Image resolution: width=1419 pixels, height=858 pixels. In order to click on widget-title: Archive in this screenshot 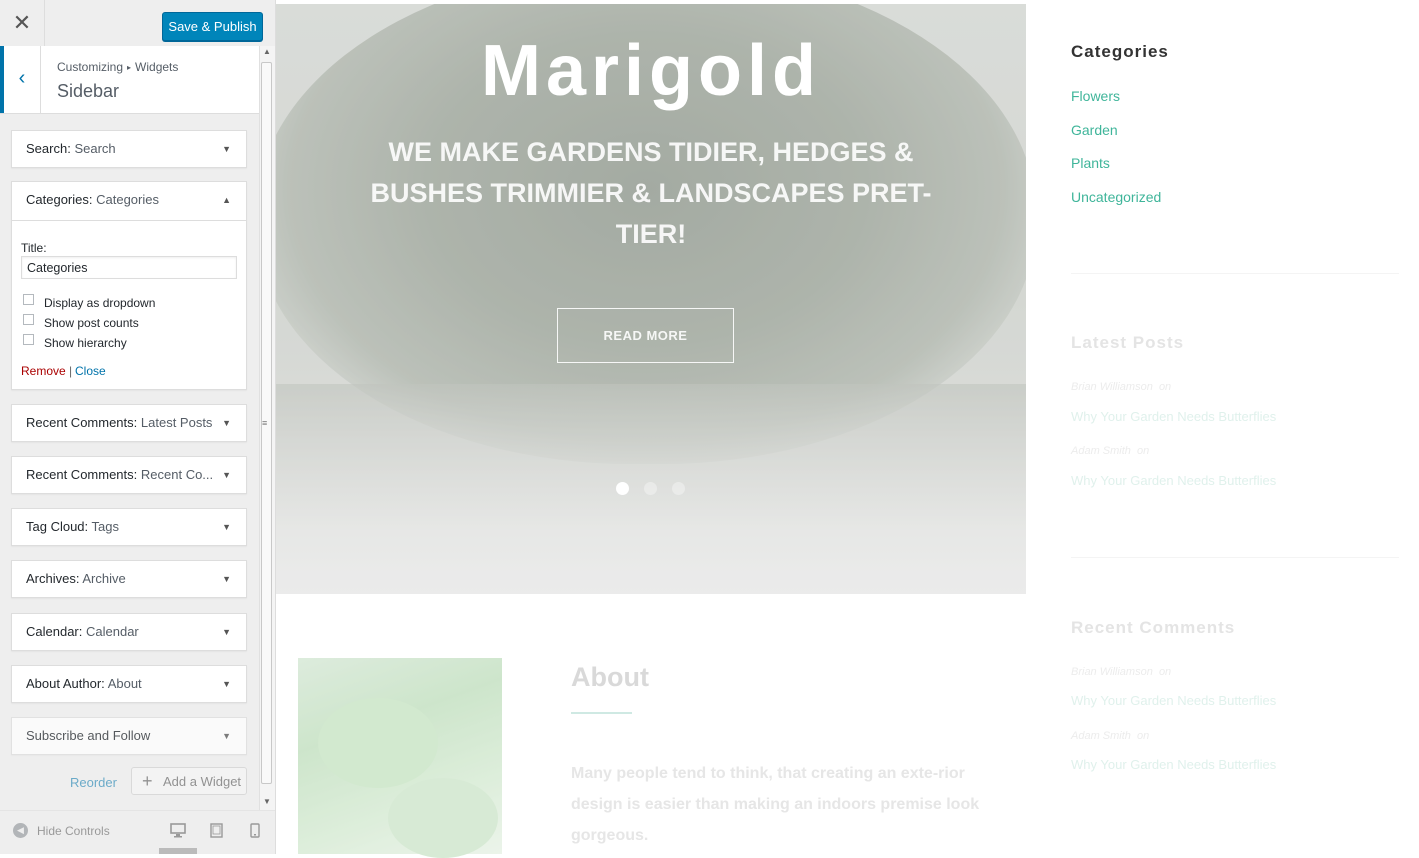, I will do `click(104, 578)`.